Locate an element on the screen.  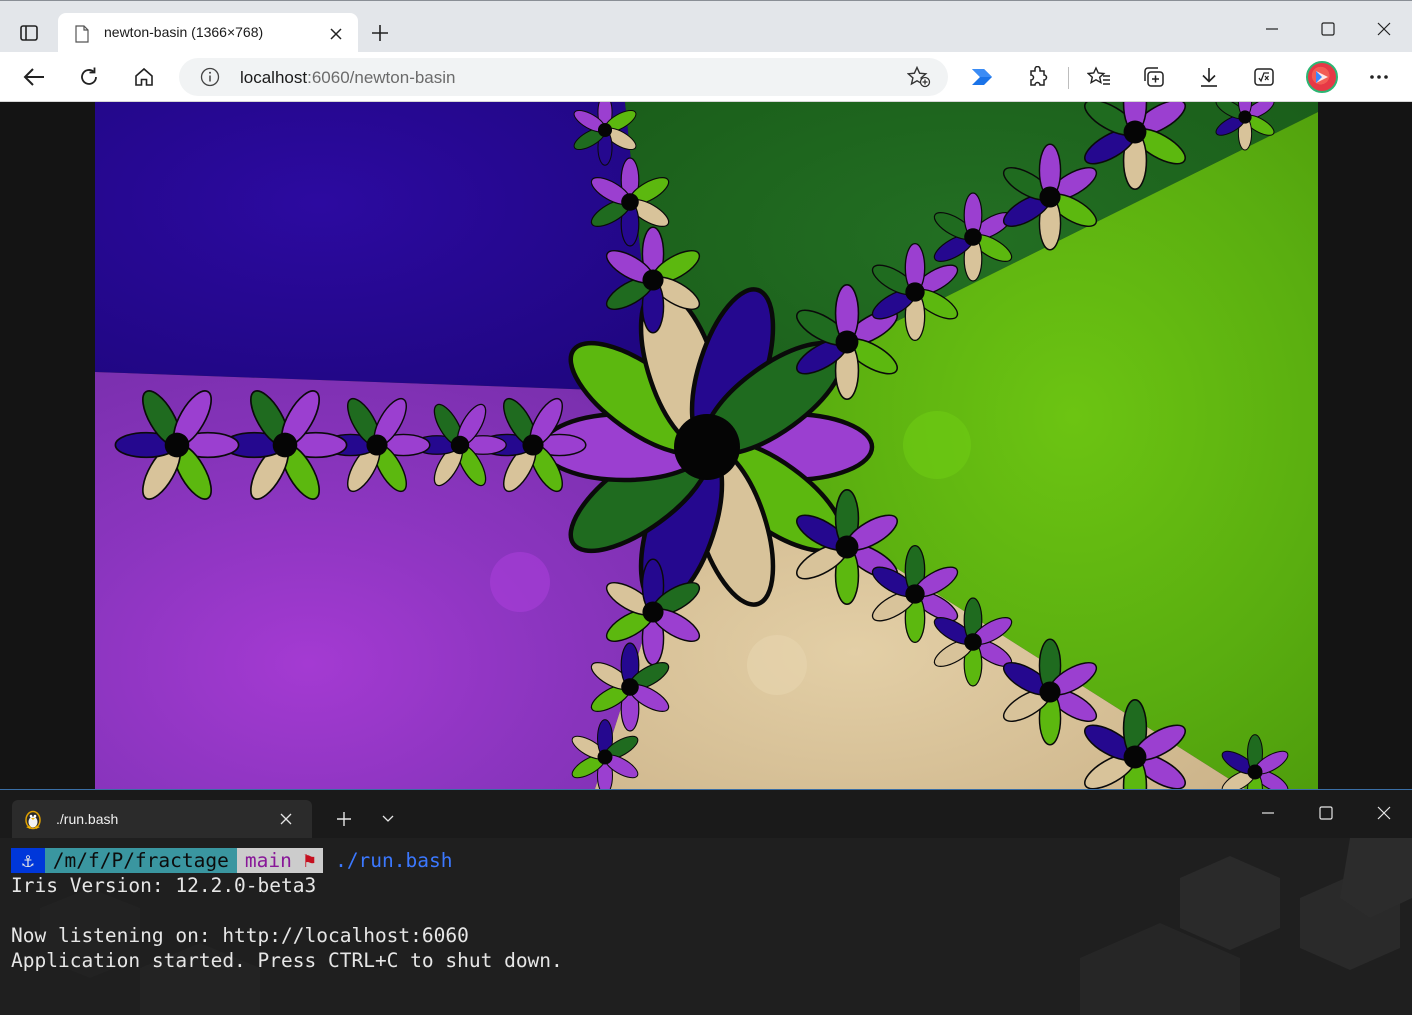
home-button is located at coordinates (144, 77).